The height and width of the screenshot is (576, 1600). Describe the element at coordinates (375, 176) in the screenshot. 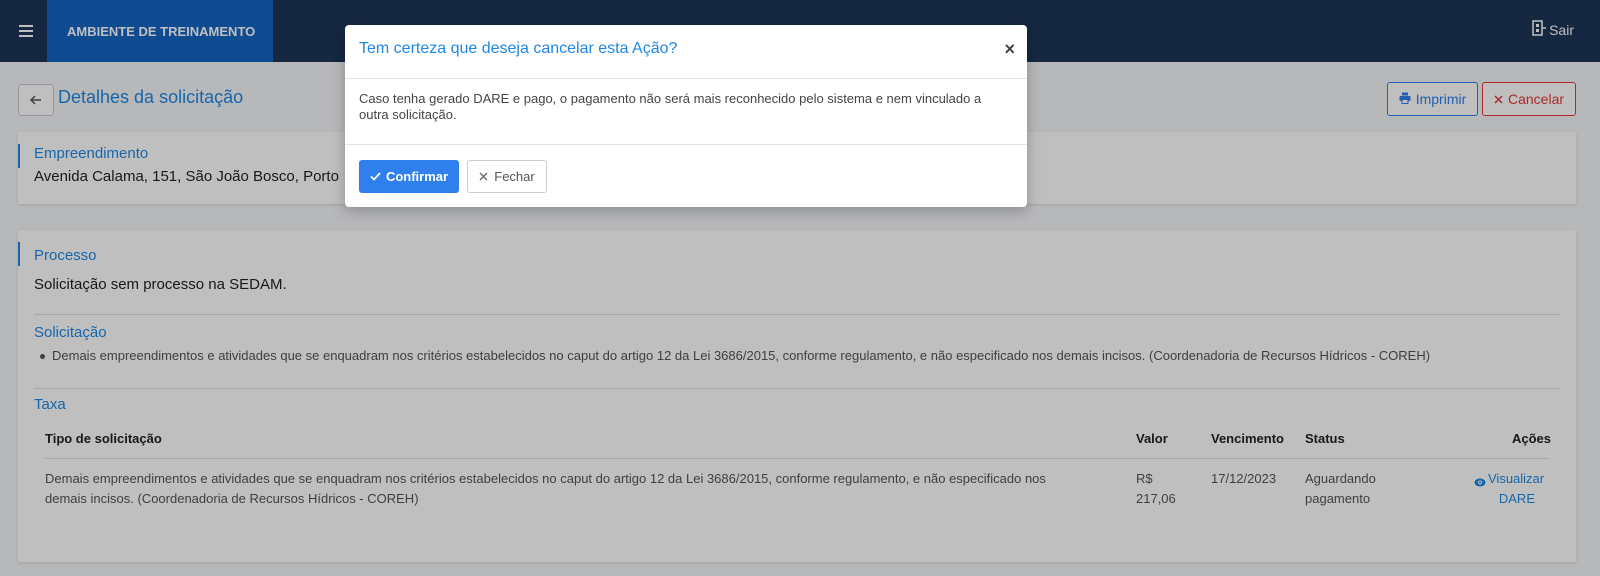

I see `check-icon` at that location.